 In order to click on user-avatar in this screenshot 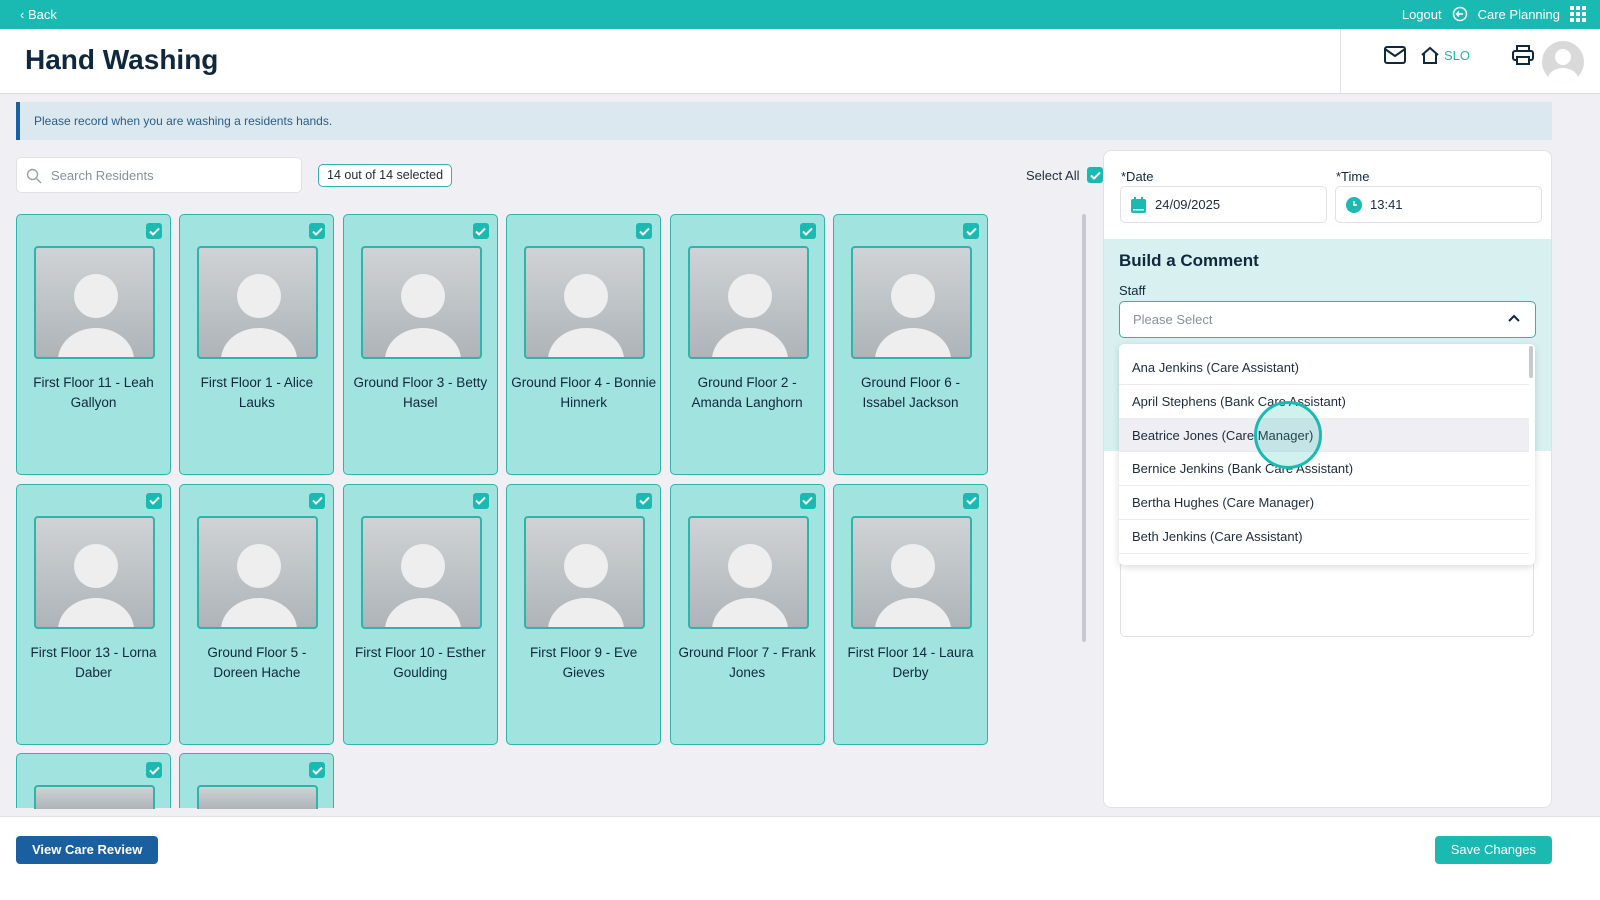, I will do `click(1563, 62)`.